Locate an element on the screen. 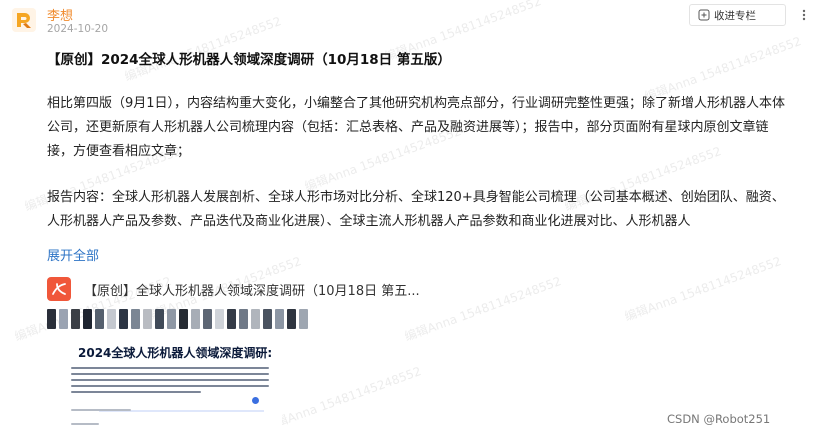 This screenshot has height=435, width=821. bookmark-icon is located at coordinates (704, 15).